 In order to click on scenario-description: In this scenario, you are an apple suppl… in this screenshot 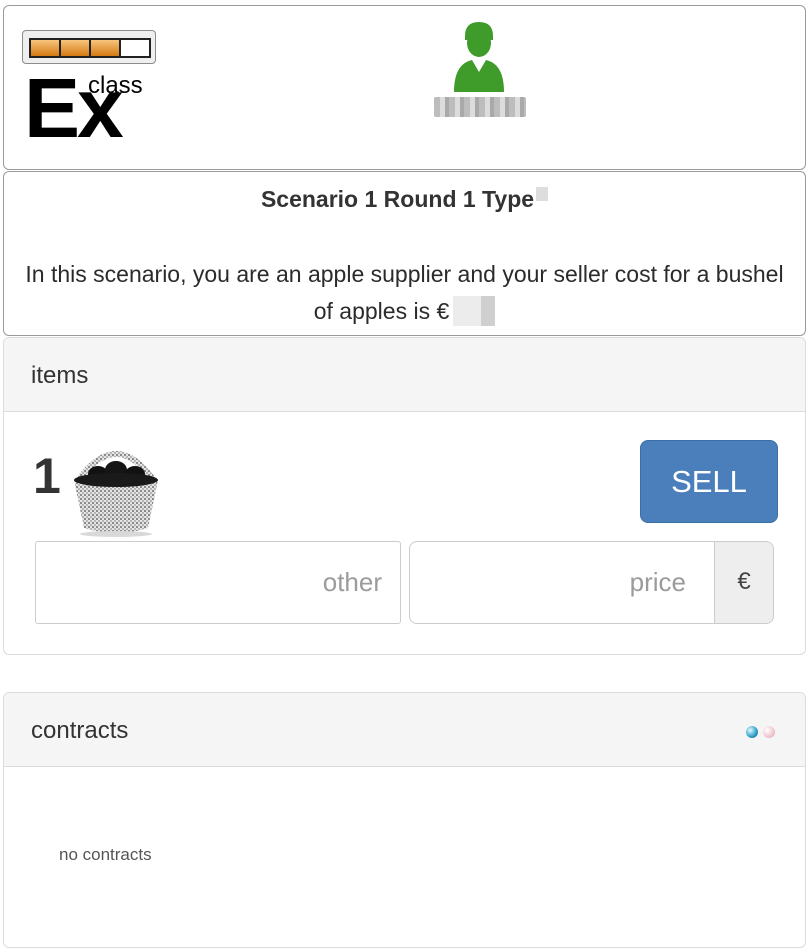, I will do `click(404, 293)`.